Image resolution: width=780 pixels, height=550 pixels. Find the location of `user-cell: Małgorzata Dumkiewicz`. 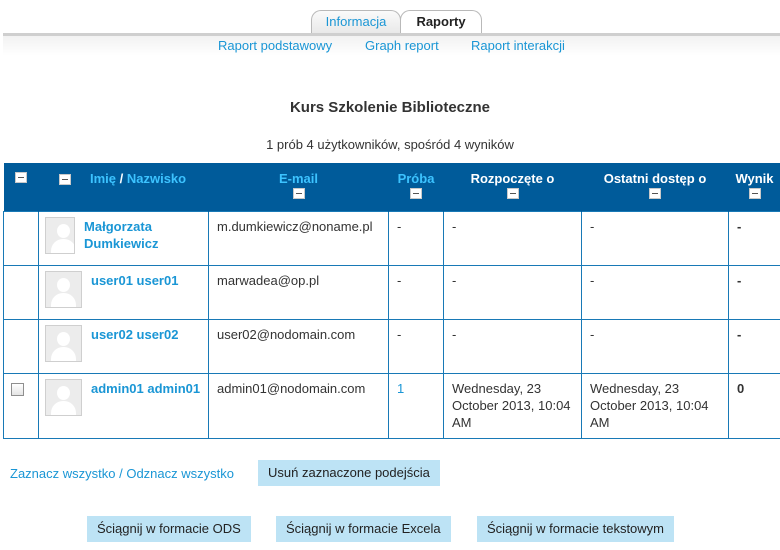

user-cell: Małgorzata Dumkiewicz is located at coordinates (123, 238).